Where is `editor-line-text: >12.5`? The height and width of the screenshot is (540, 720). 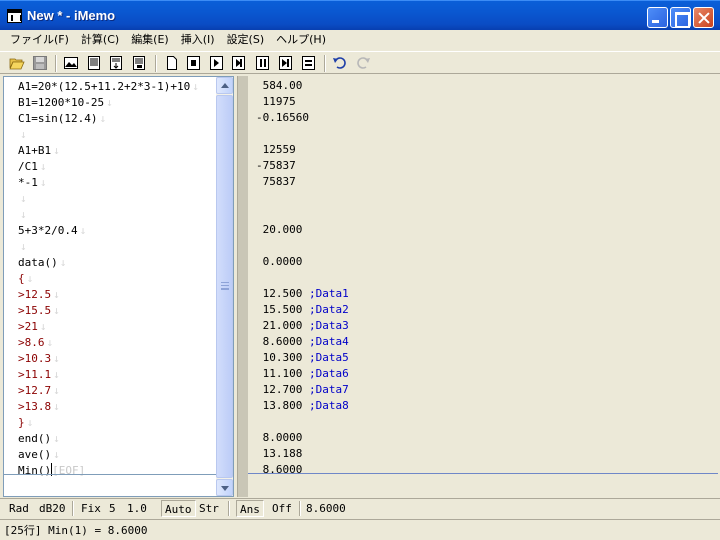
editor-line-text: >12.5 is located at coordinates (35, 294).